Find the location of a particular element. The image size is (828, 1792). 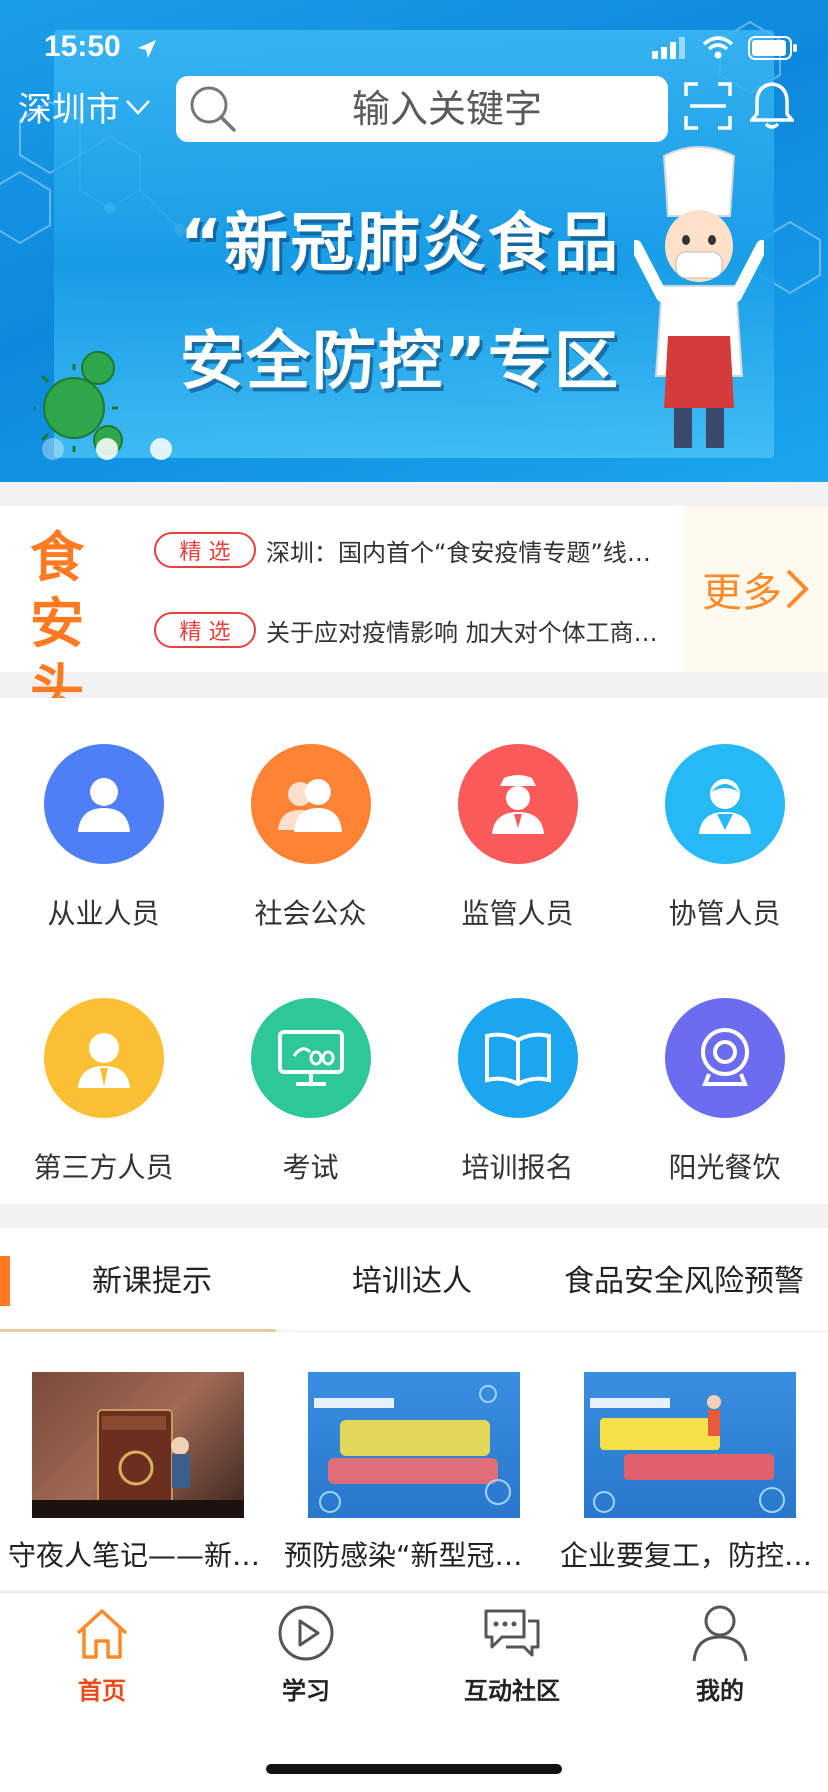

grid-item-training-signup: 培训报名 is located at coordinates (517, 1092).